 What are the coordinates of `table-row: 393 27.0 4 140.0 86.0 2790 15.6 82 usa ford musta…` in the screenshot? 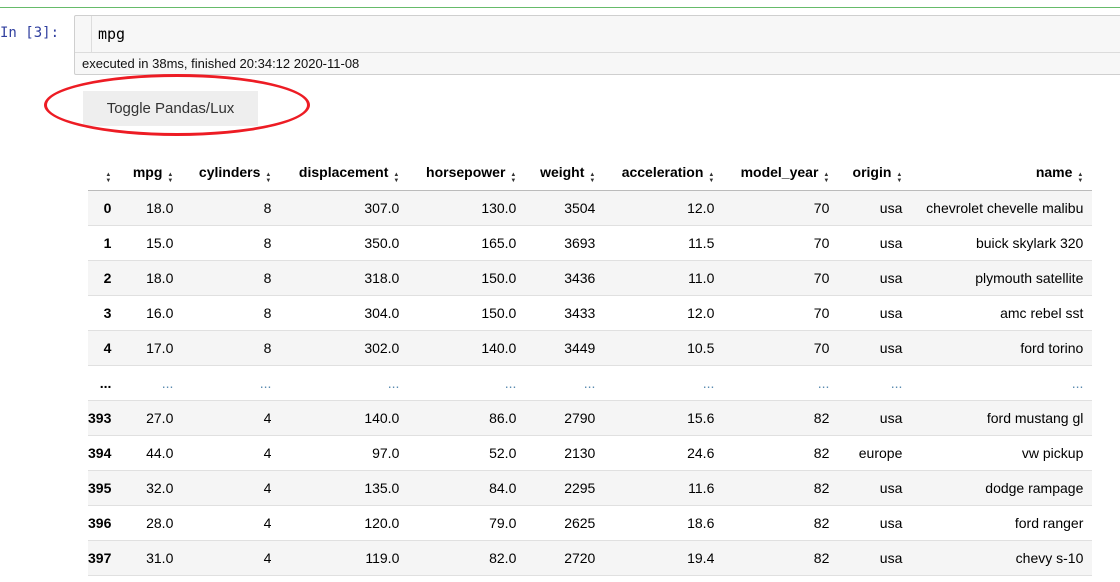 It's located at (590, 418).